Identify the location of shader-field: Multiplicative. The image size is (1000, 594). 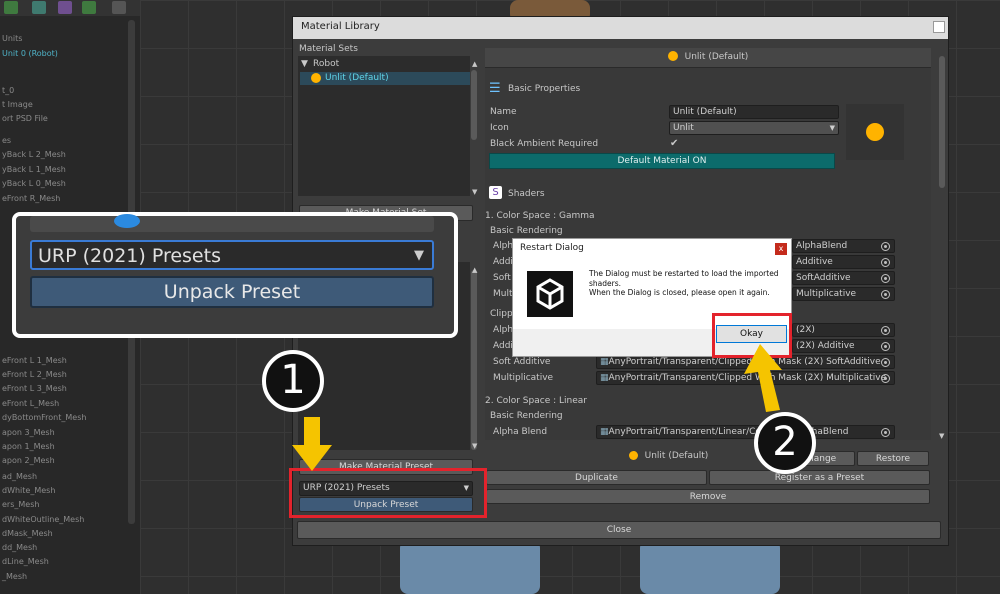
(843, 294).